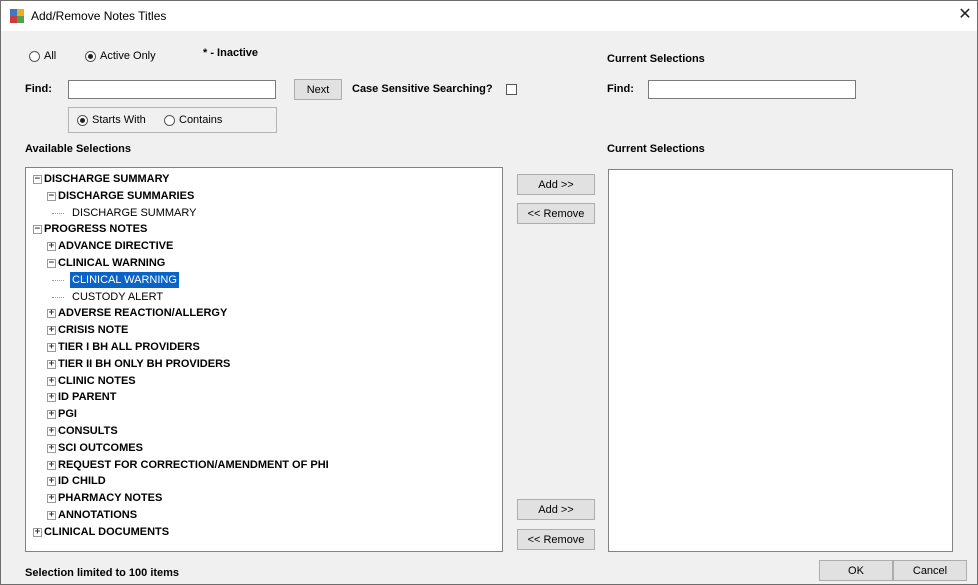  What do you see at coordinates (193, 464) in the screenshot?
I see `tree-node-label: REQUEST FOR CORRECTION/AMENDMENT OF PHI` at bounding box center [193, 464].